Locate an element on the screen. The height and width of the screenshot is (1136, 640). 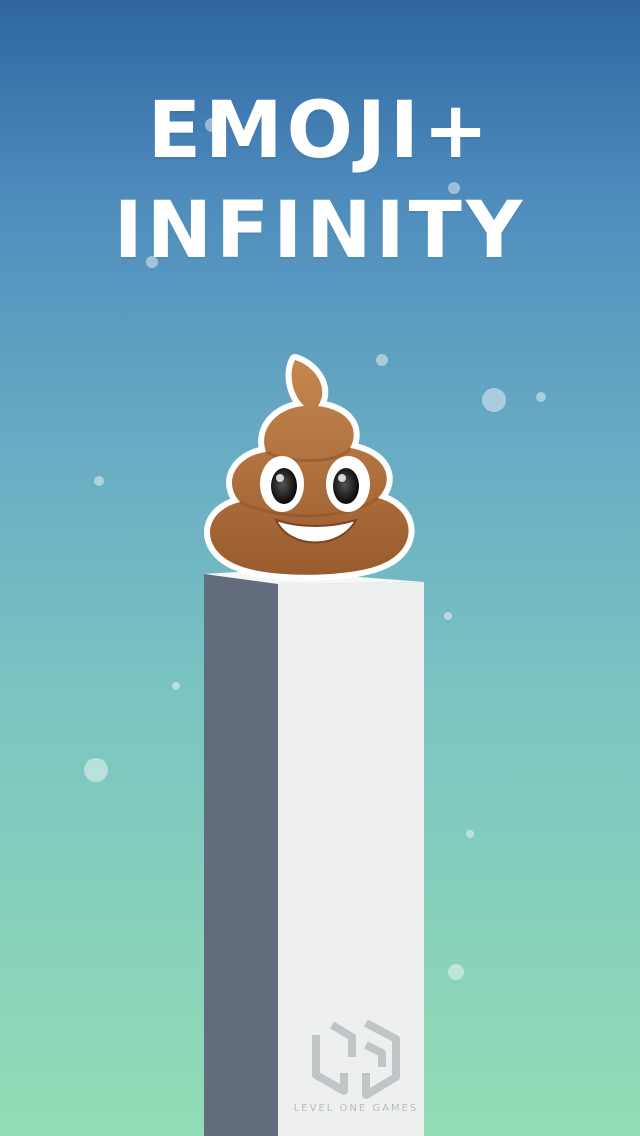
pillar-side-face is located at coordinates (241, 855).